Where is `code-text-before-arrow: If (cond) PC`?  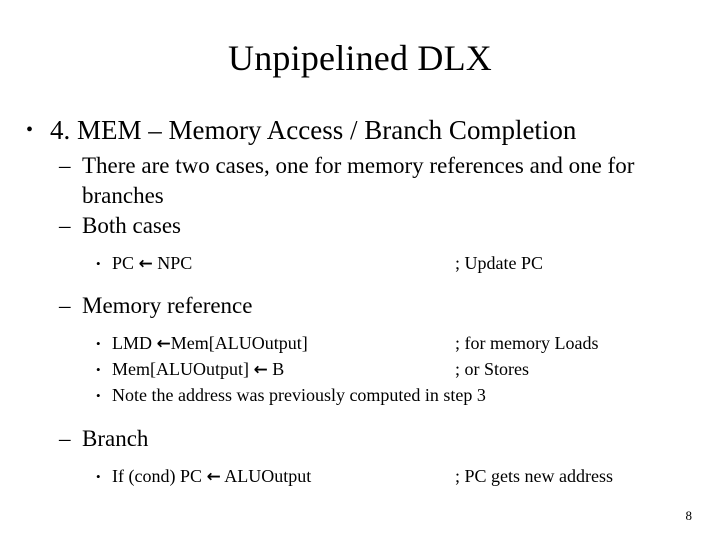 code-text-before-arrow: If (cond) PC is located at coordinates (159, 476).